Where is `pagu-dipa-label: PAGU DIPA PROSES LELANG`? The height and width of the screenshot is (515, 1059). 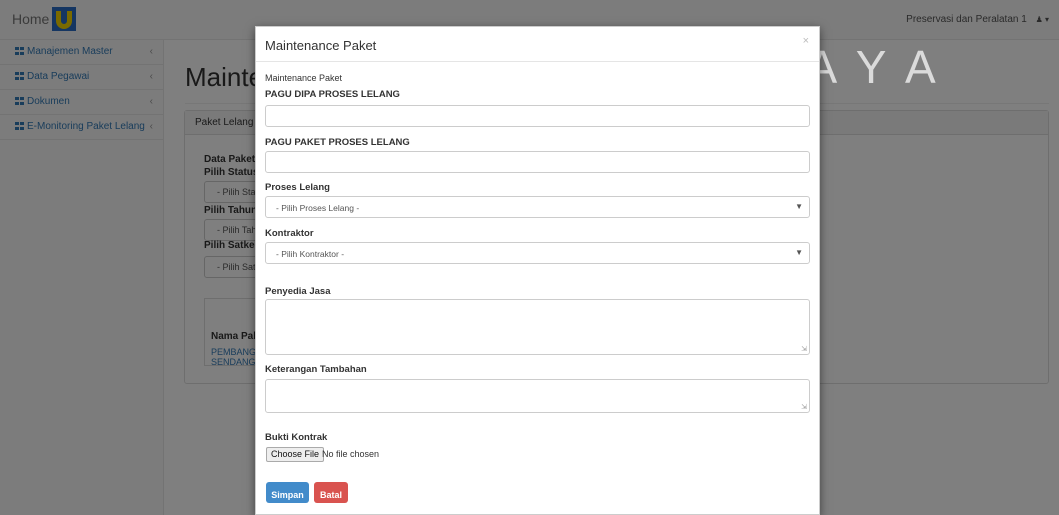
pagu-dipa-label: PAGU DIPA PROSES LELANG is located at coordinates (332, 94).